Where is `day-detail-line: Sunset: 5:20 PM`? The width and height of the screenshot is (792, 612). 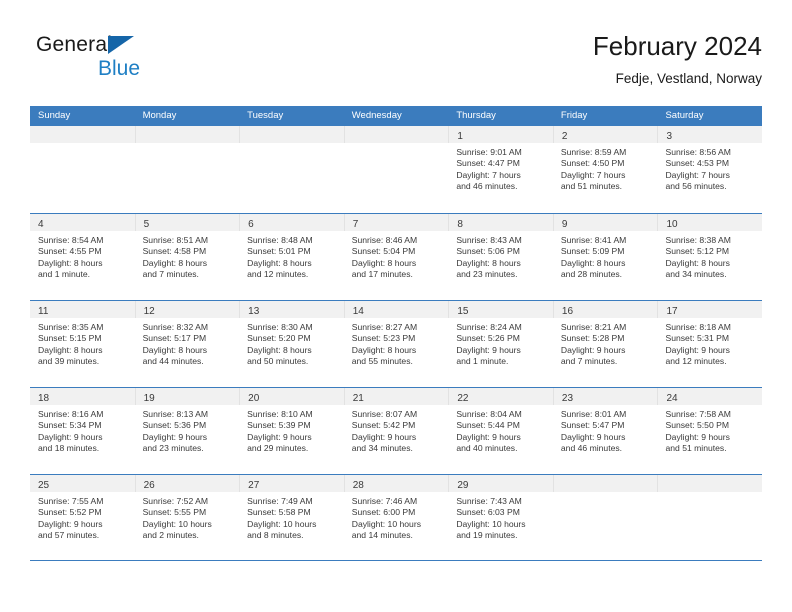 day-detail-line: Sunset: 5:20 PM is located at coordinates (279, 338).